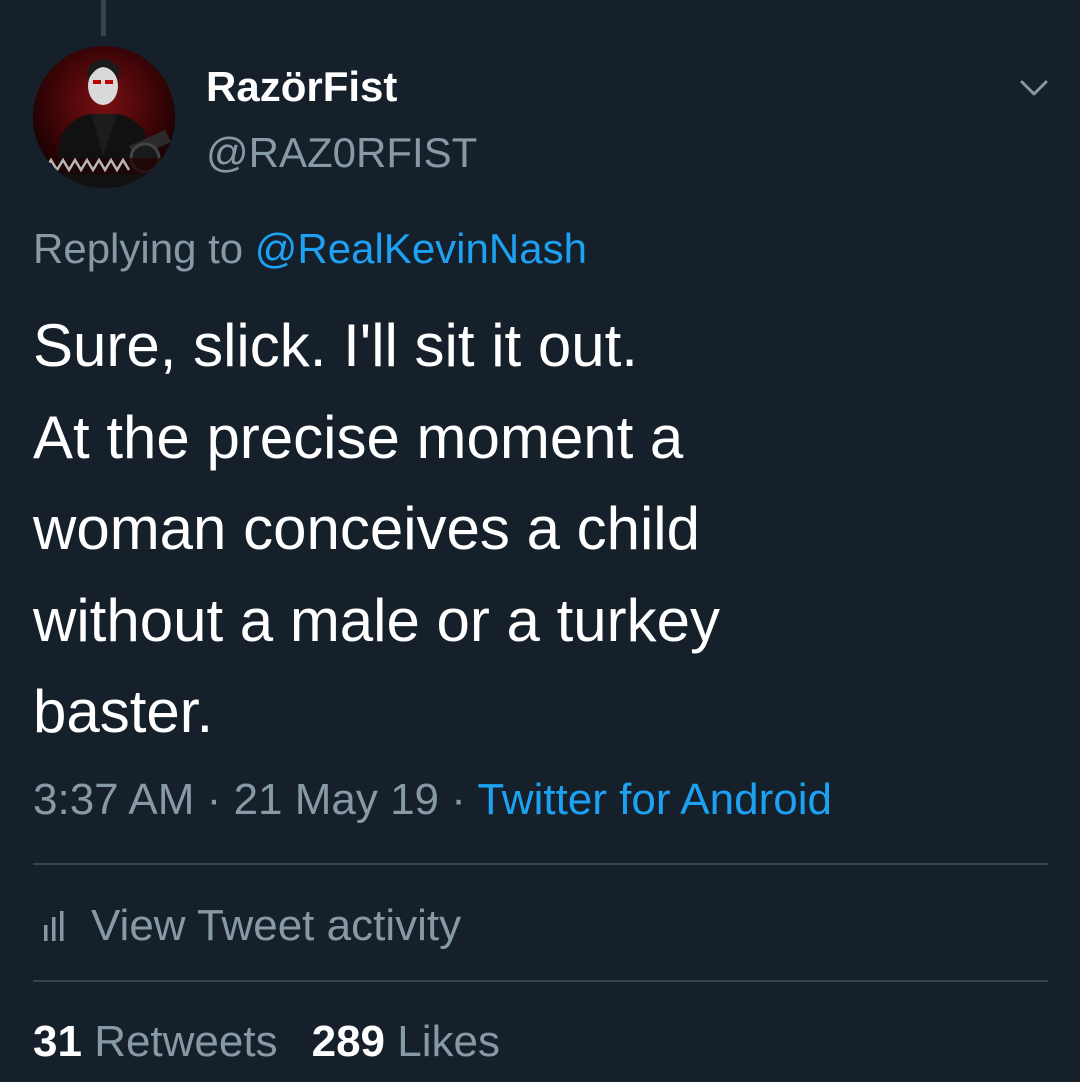 The width and height of the screenshot is (1080, 1082). I want to click on retweets-label: Retweets, so click(186, 1041).